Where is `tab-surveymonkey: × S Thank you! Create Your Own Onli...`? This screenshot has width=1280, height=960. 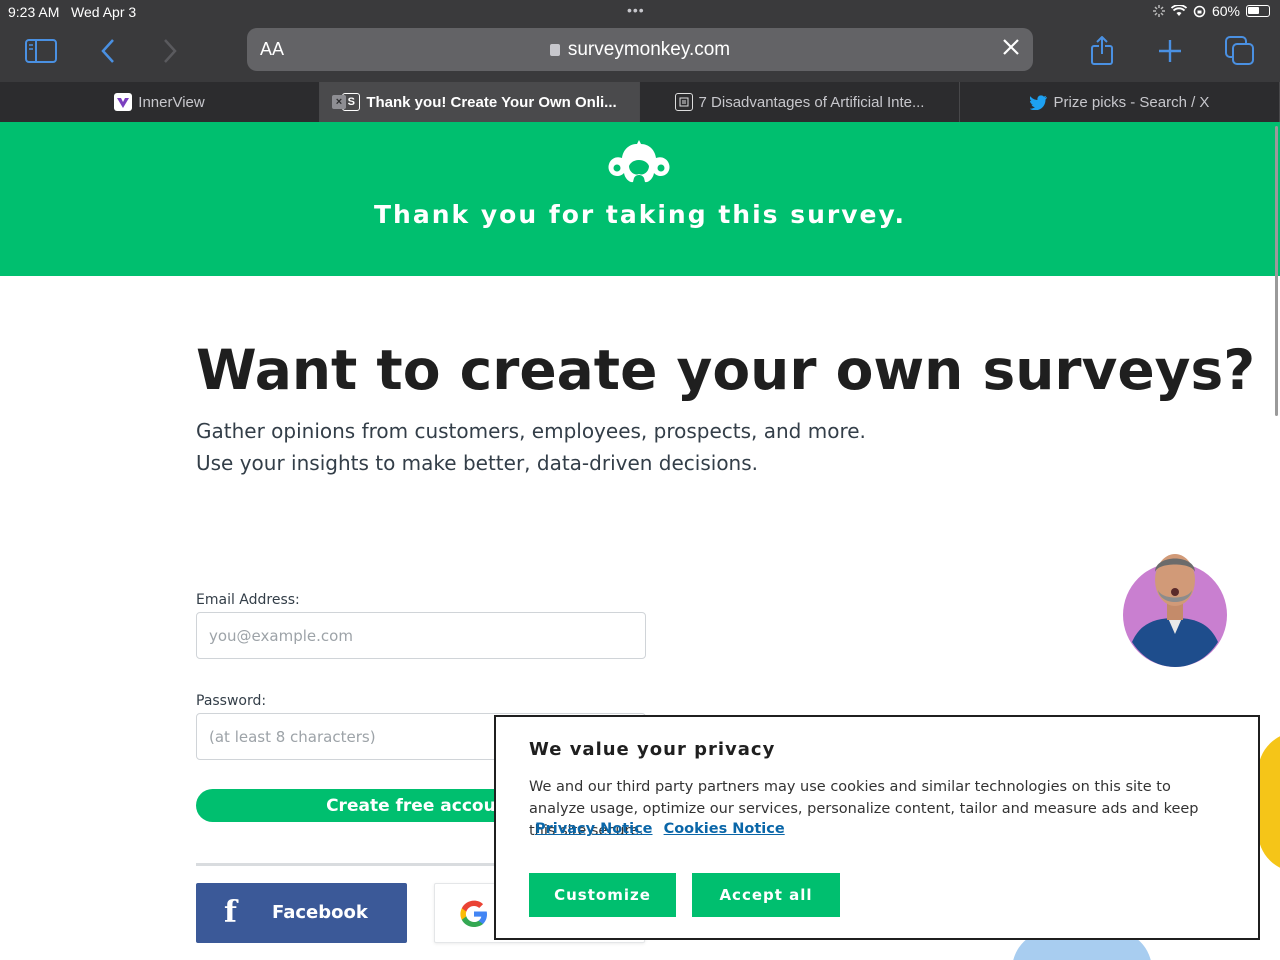 tab-surveymonkey: × S Thank you! Create Your Own Onli... is located at coordinates (480, 102).